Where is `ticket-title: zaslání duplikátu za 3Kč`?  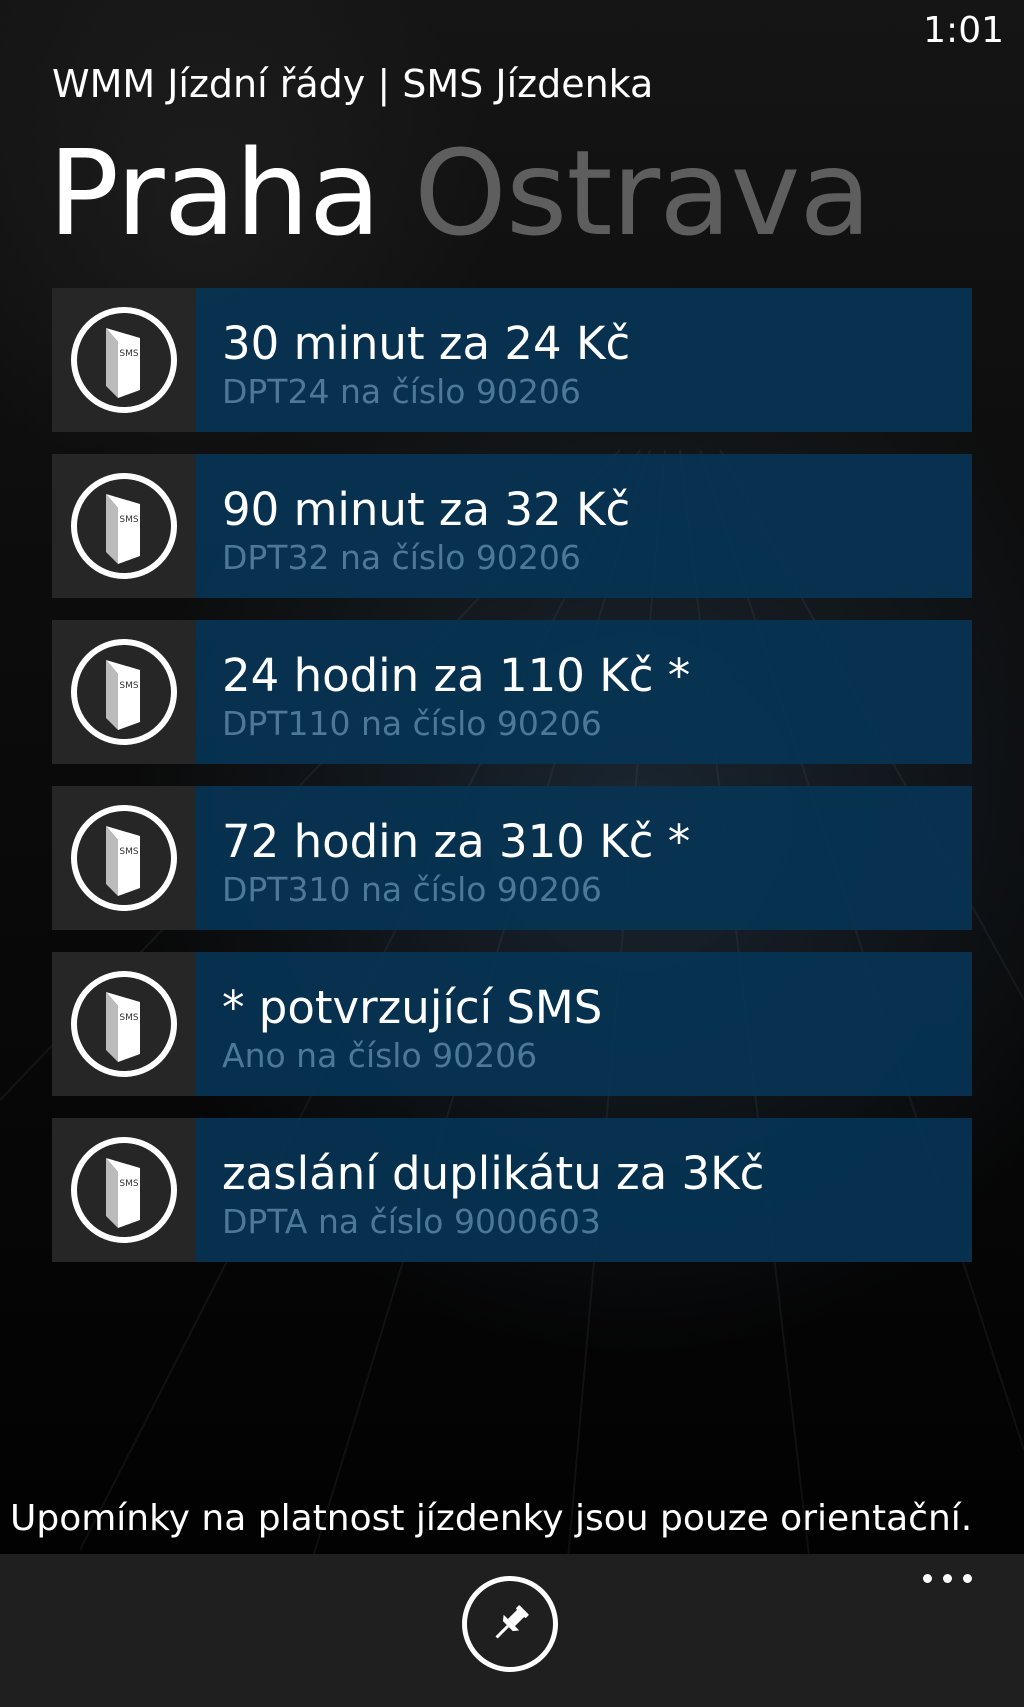 ticket-title: zaslání duplikátu za 3Kč is located at coordinates (493, 1173).